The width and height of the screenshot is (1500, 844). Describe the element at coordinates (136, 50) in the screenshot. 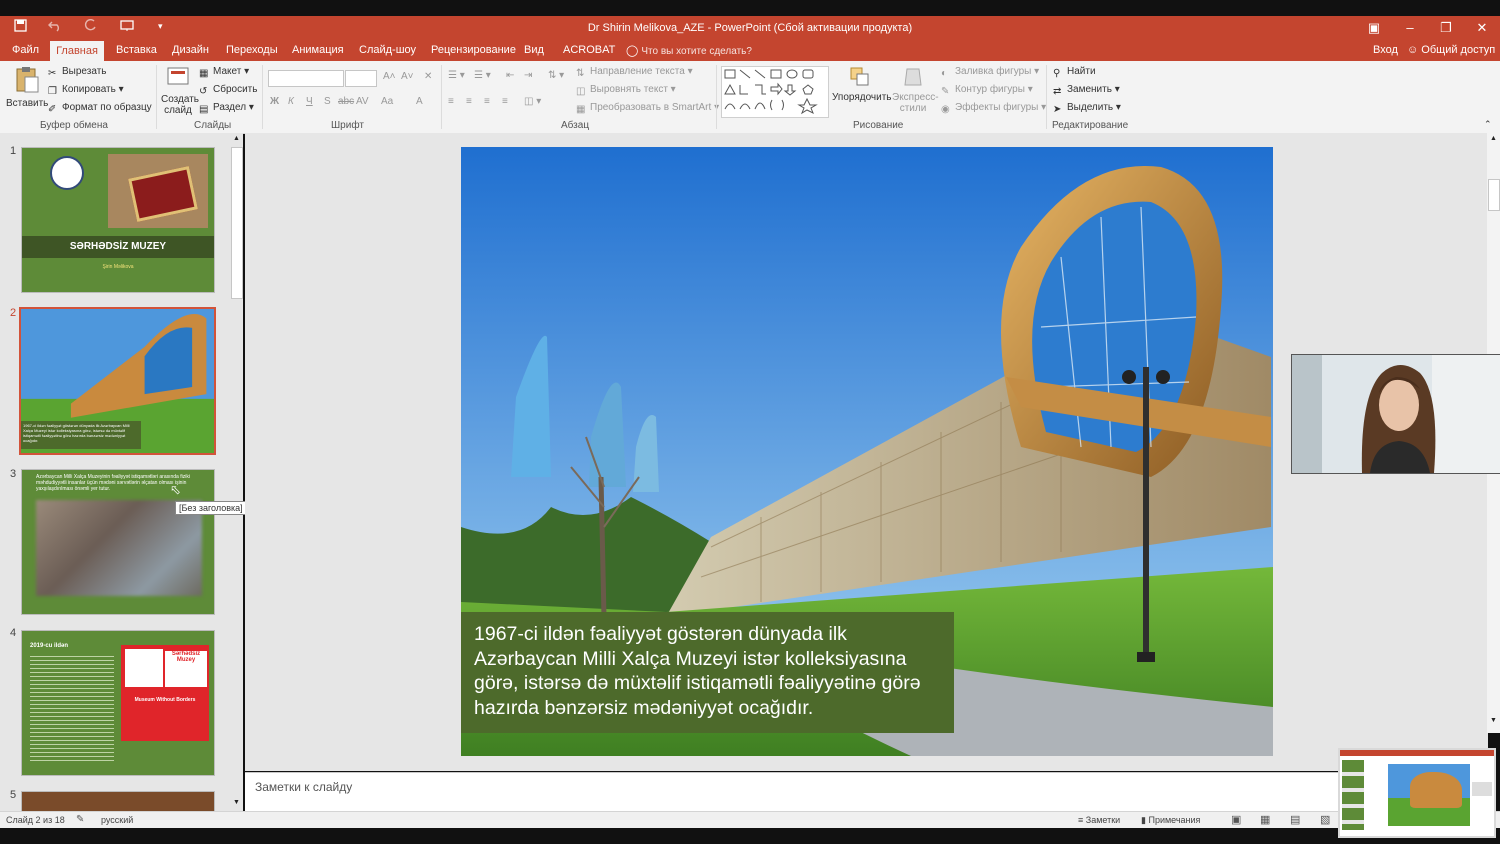

I see `tab-insert: Вставка` at that location.